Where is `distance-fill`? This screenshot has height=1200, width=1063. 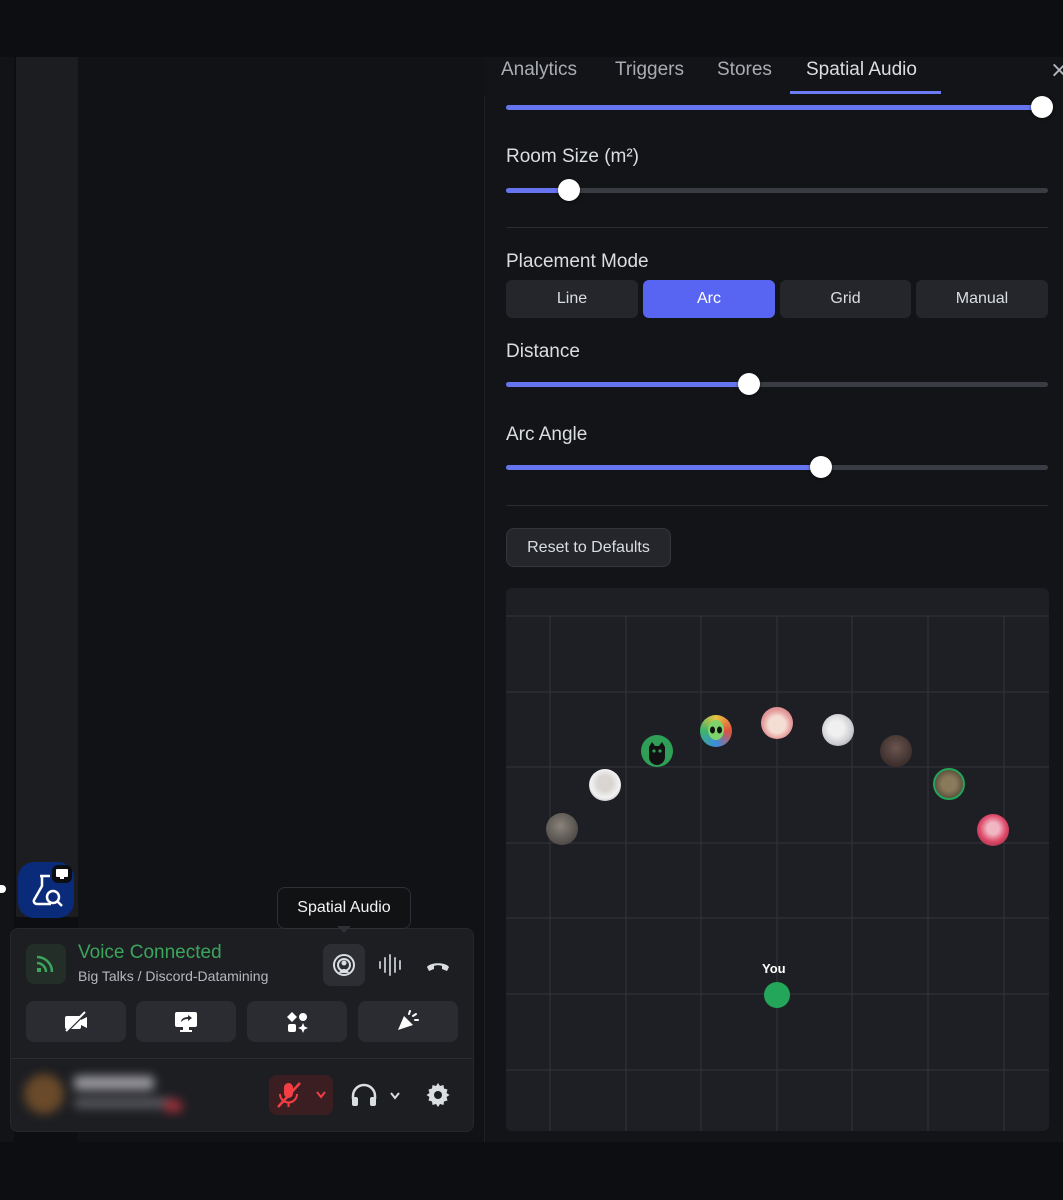
distance-fill is located at coordinates (627, 384).